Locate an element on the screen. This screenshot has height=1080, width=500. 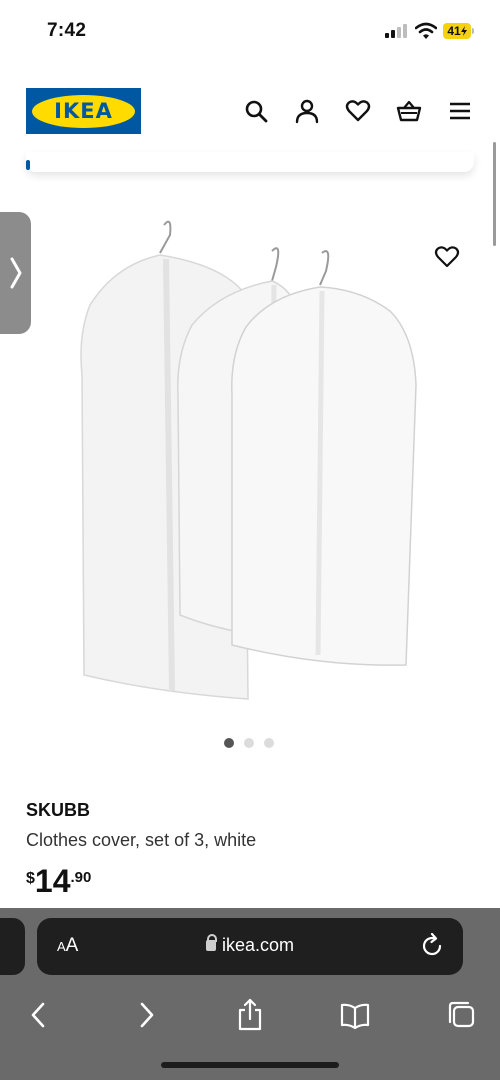
back-icon is located at coordinates (39, 1015).